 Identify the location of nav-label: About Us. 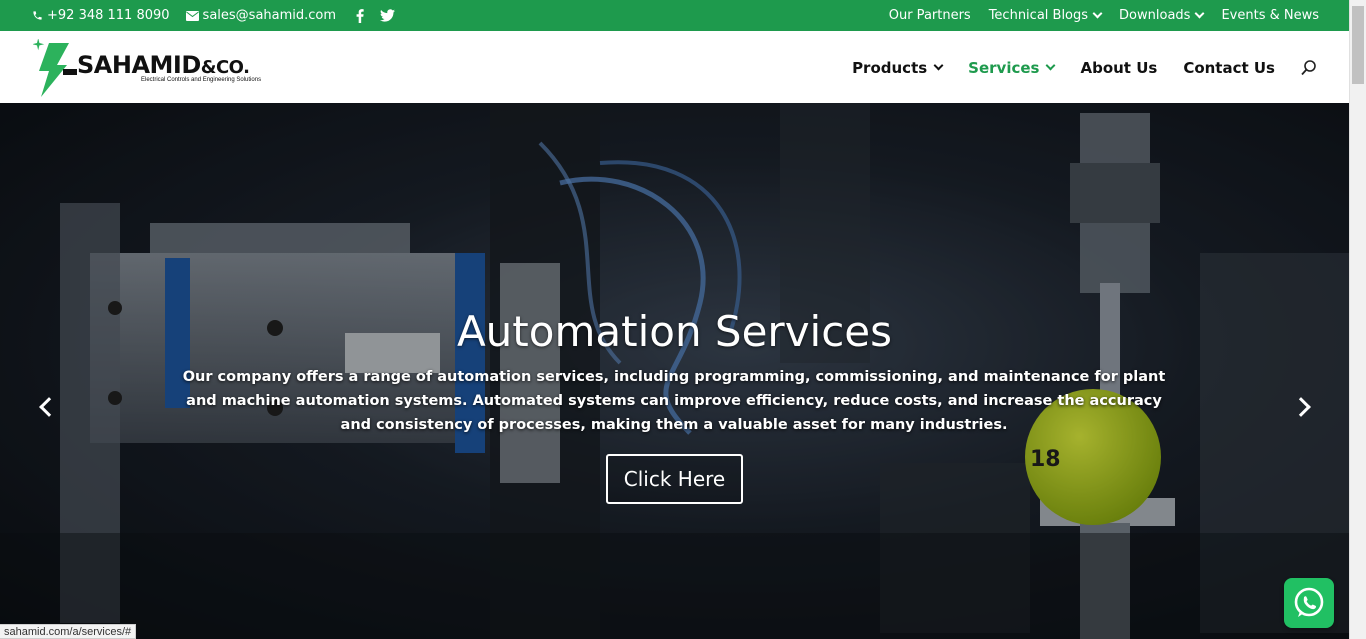
(1119, 68).